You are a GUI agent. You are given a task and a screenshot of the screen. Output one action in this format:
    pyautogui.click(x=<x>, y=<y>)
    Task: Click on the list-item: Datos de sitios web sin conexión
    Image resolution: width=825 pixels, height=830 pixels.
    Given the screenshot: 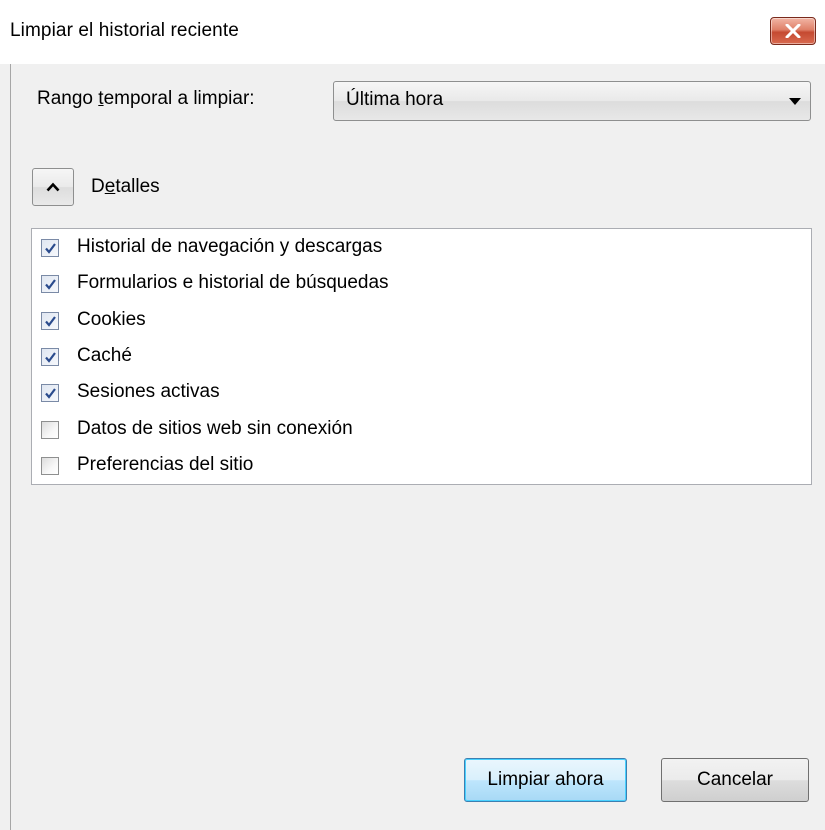 What is the action you would take?
    pyautogui.click(x=421, y=430)
    